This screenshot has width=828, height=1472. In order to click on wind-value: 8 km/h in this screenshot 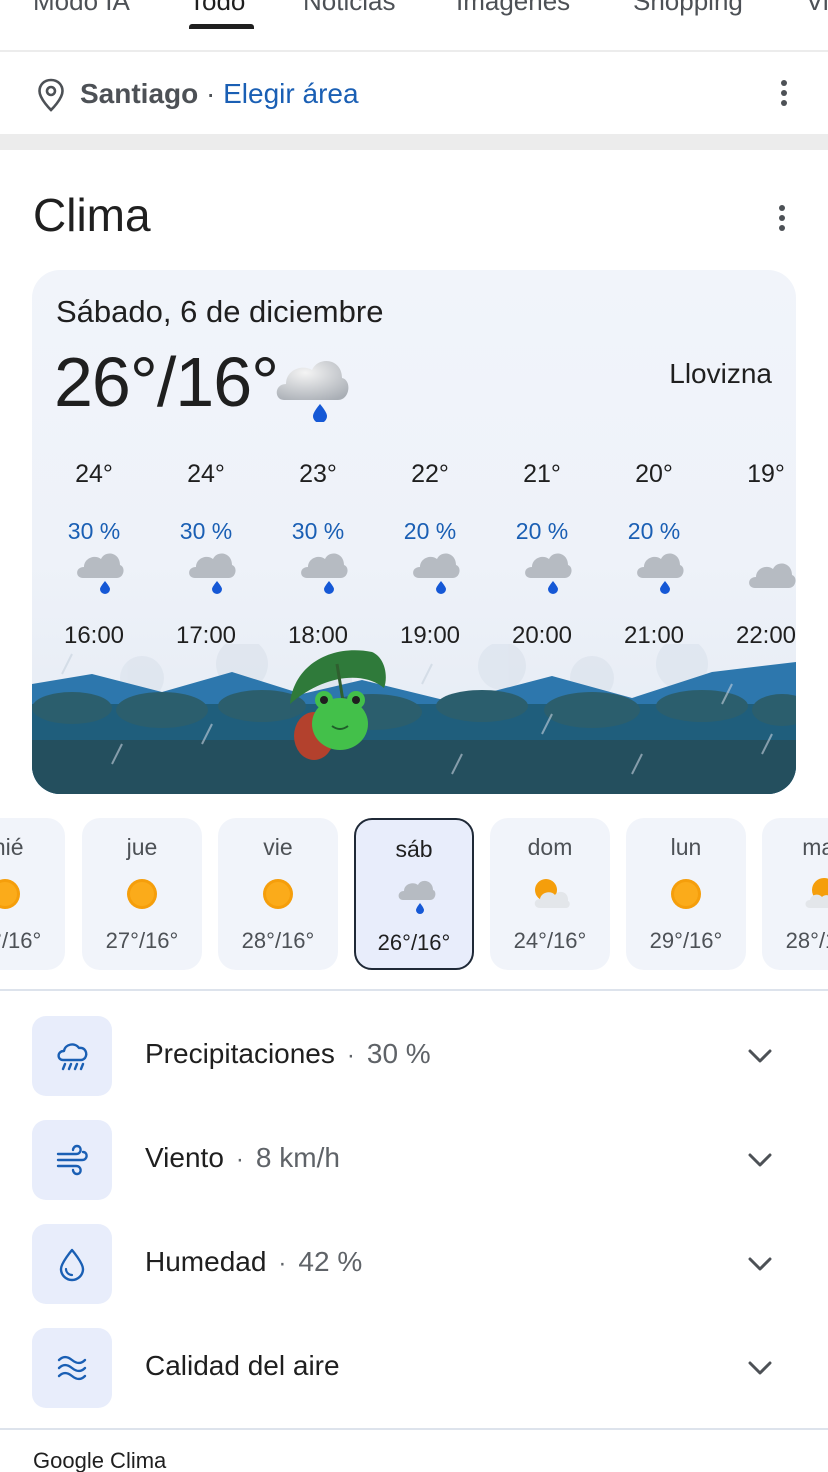, I will do `click(297, 1157)`.